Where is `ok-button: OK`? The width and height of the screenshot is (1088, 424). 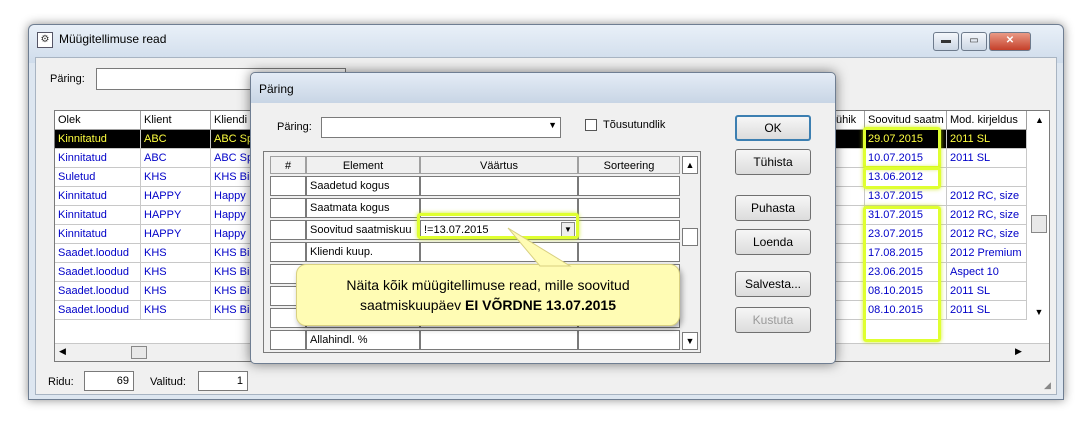
ok-button: OK is located at coordinates (773, 128).